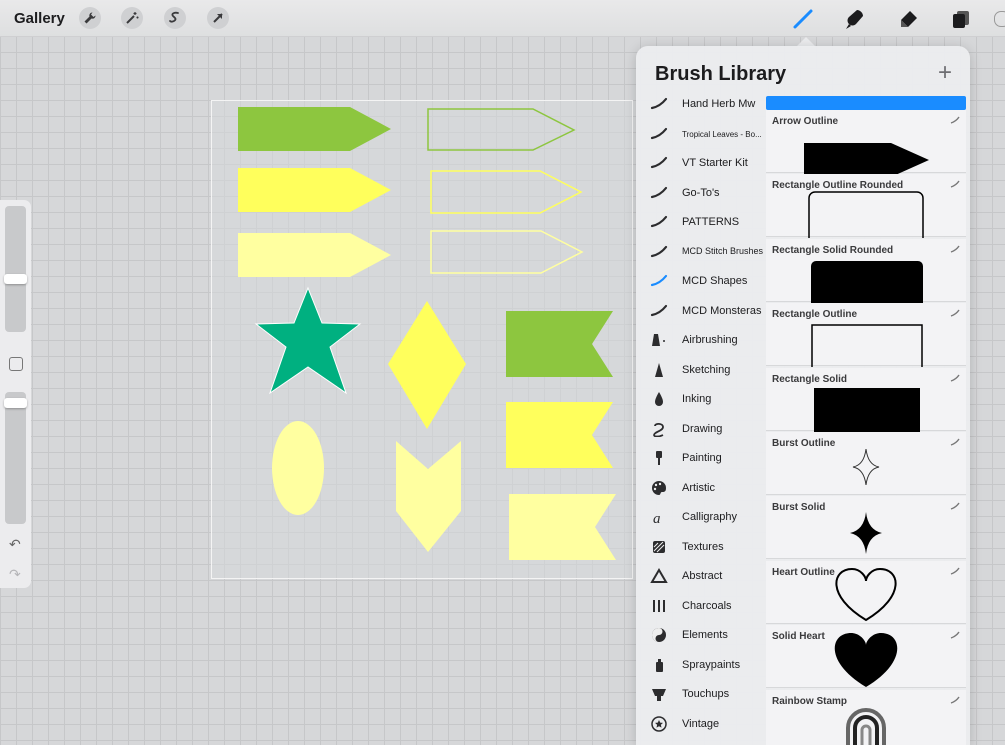  I want to click on brush-item-solid-heart: Solid Heart, so click(866, 657).